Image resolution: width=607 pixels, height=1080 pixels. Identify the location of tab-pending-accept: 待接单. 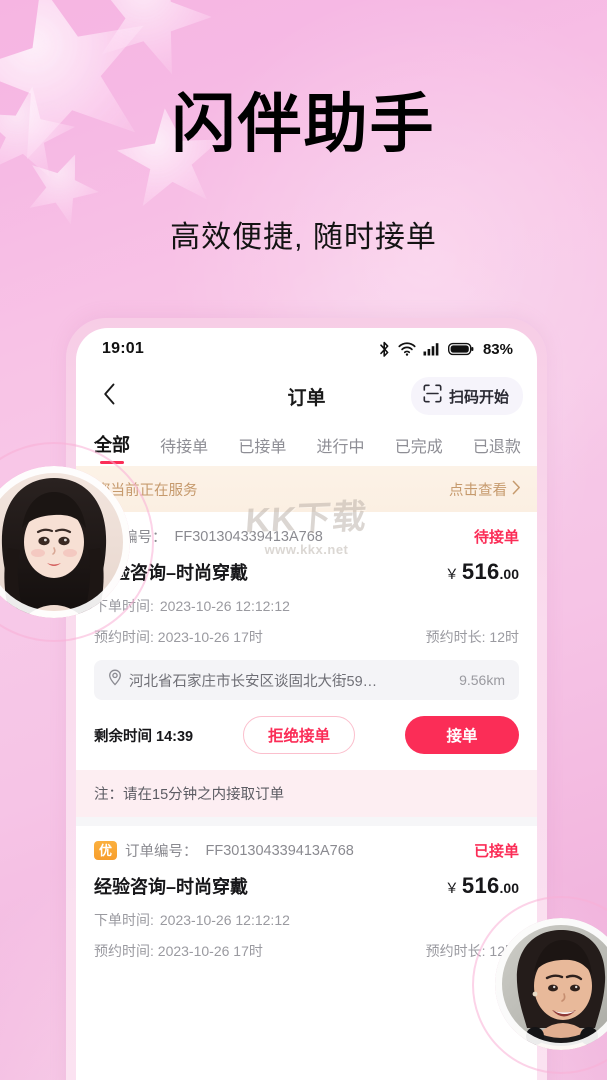
(184, 449).